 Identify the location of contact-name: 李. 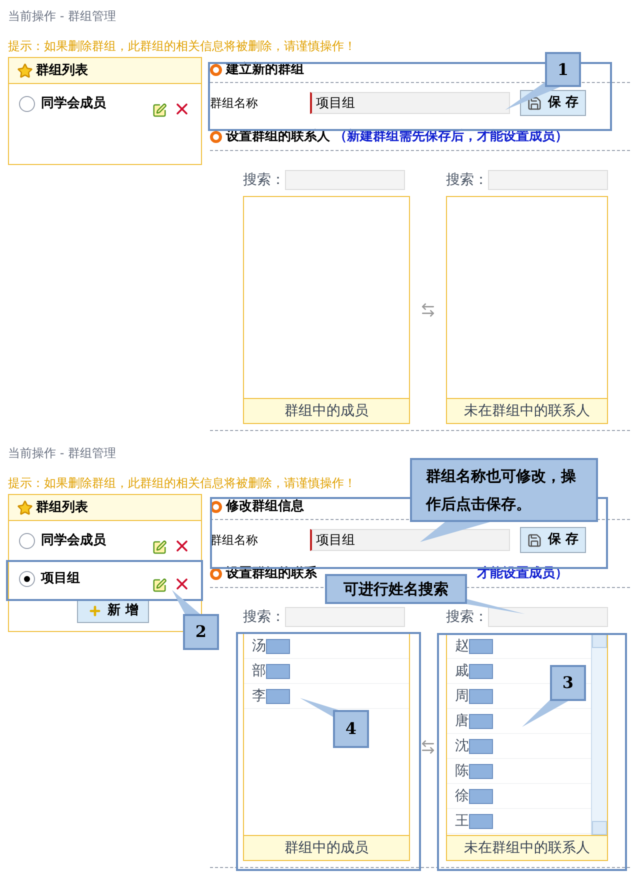
(259, 696).